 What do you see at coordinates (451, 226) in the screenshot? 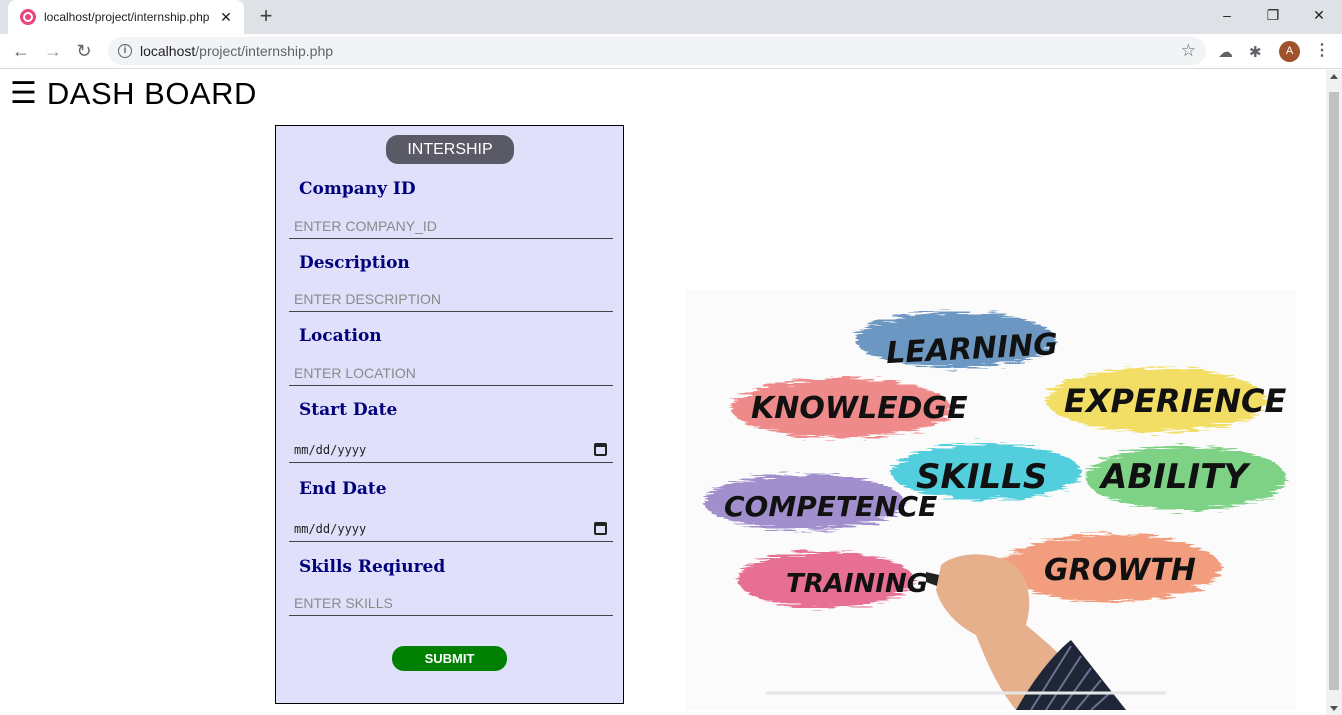
I see `company-id-input` at bounding box center [451, 226].